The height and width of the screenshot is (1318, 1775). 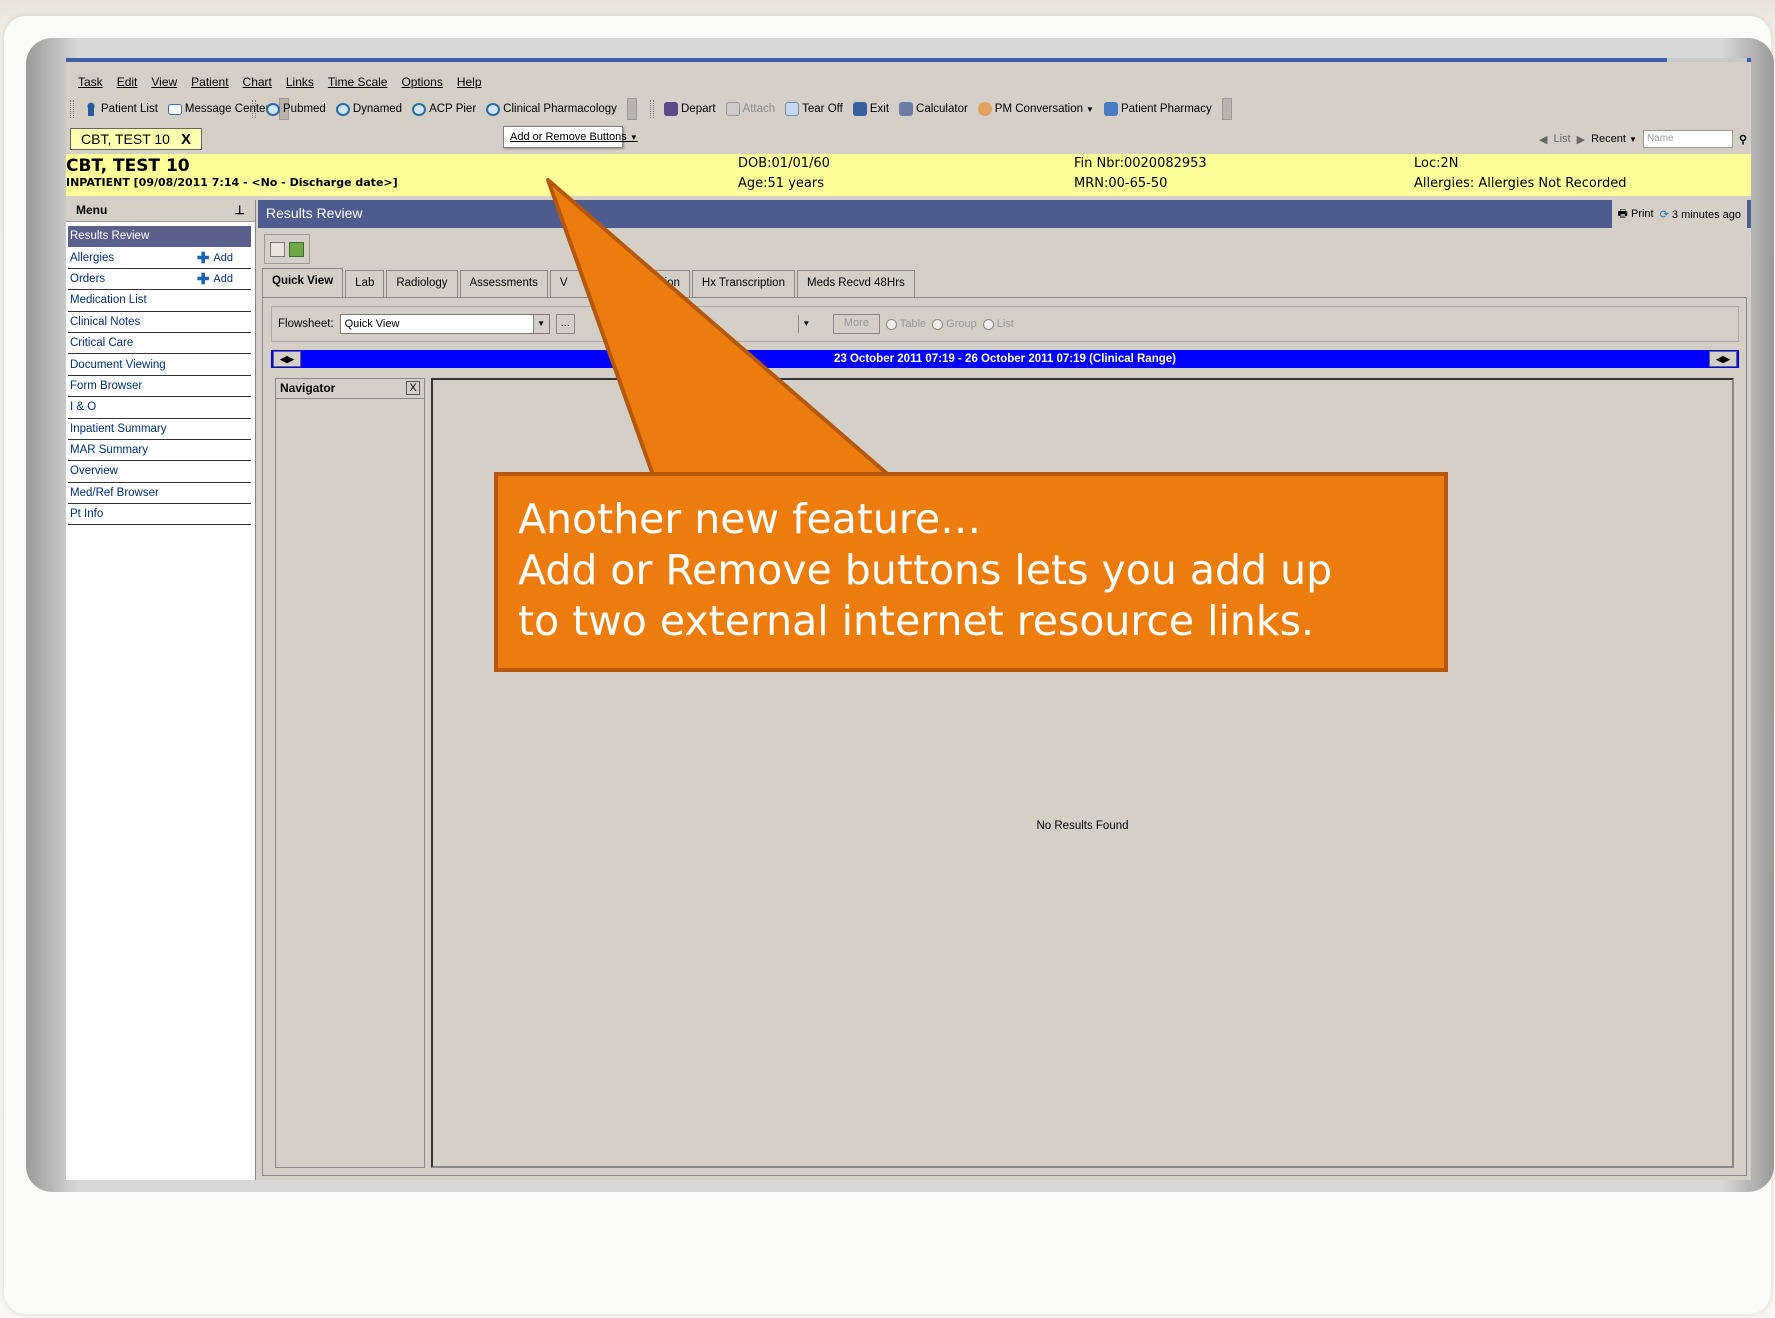 I want to click on sidebar-item-pt-info: Pt Info, so click(x=159, y=515).